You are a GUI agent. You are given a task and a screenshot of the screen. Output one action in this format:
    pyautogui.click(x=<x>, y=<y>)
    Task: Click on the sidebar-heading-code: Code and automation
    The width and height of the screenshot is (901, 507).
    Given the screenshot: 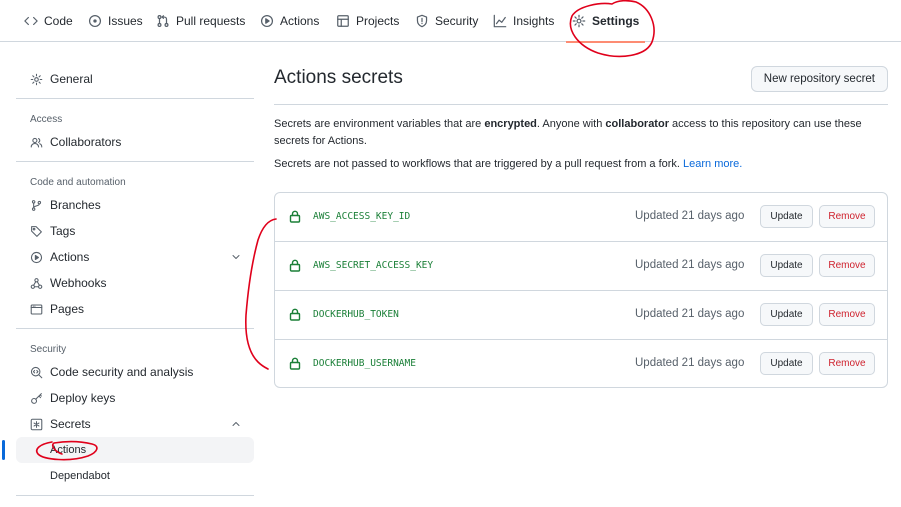 What is the action you would take?
    pyautogui.click(x=78, y=182)
    